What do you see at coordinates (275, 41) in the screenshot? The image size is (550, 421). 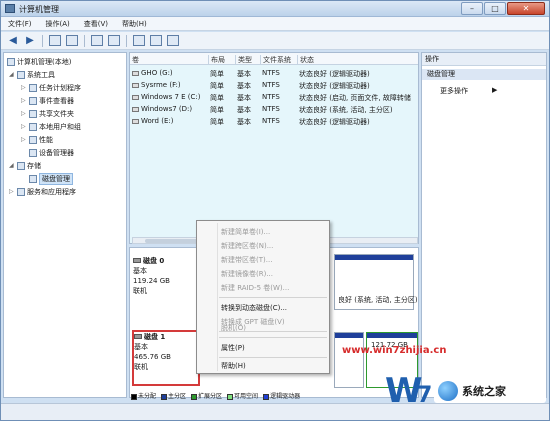 I see `toolbar: ◀ ▶` at bounding box center [275, 41].